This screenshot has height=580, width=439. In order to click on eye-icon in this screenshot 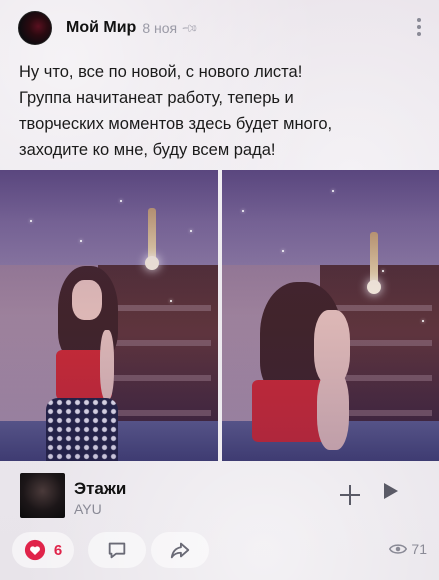, I will do `click(398, 549)`.